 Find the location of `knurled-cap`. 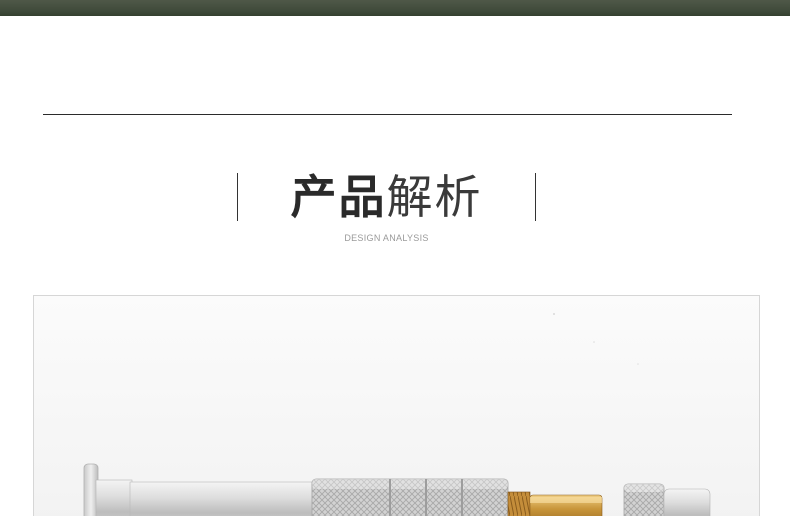

knurled-cap is located at coordinates (667, 499).